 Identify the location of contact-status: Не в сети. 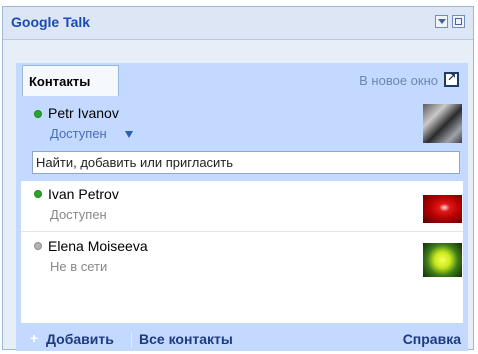
(79, 266).